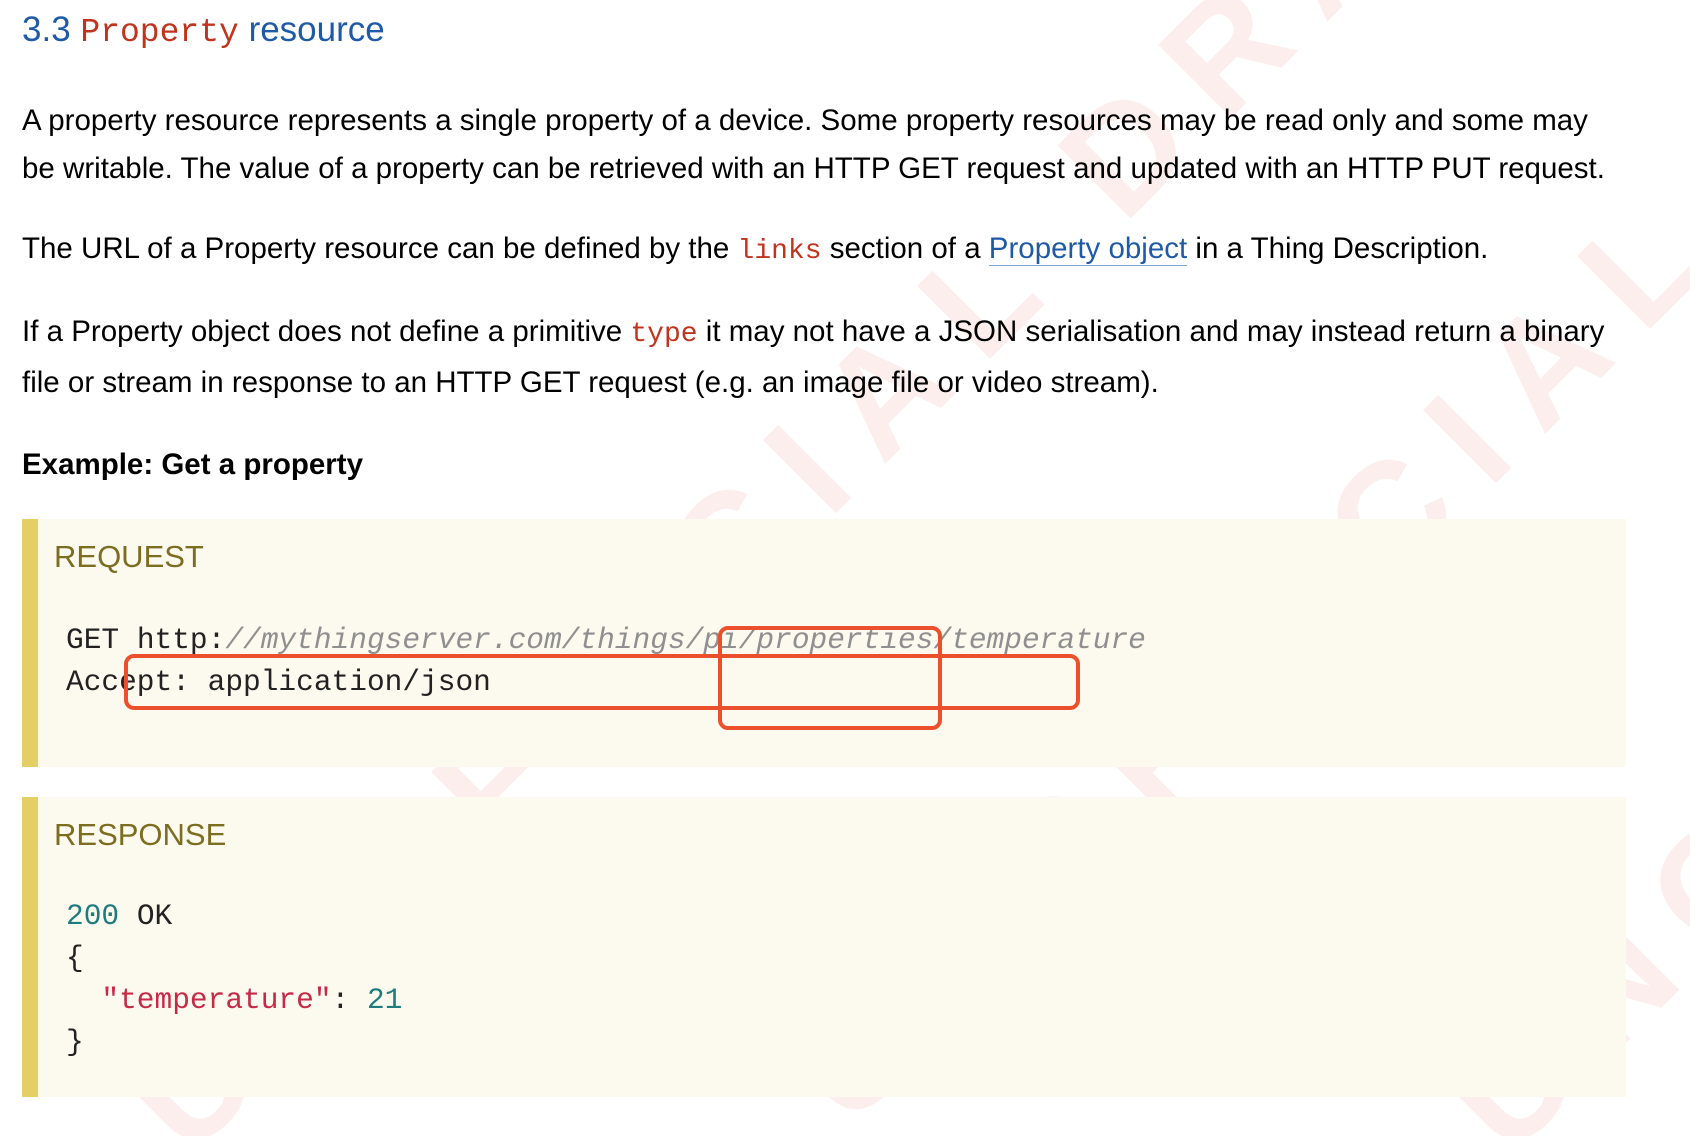  Describe the element at coordinates (216, 1000) in the screenshot. I see `json-key-temperature: "temperature"` at that location.